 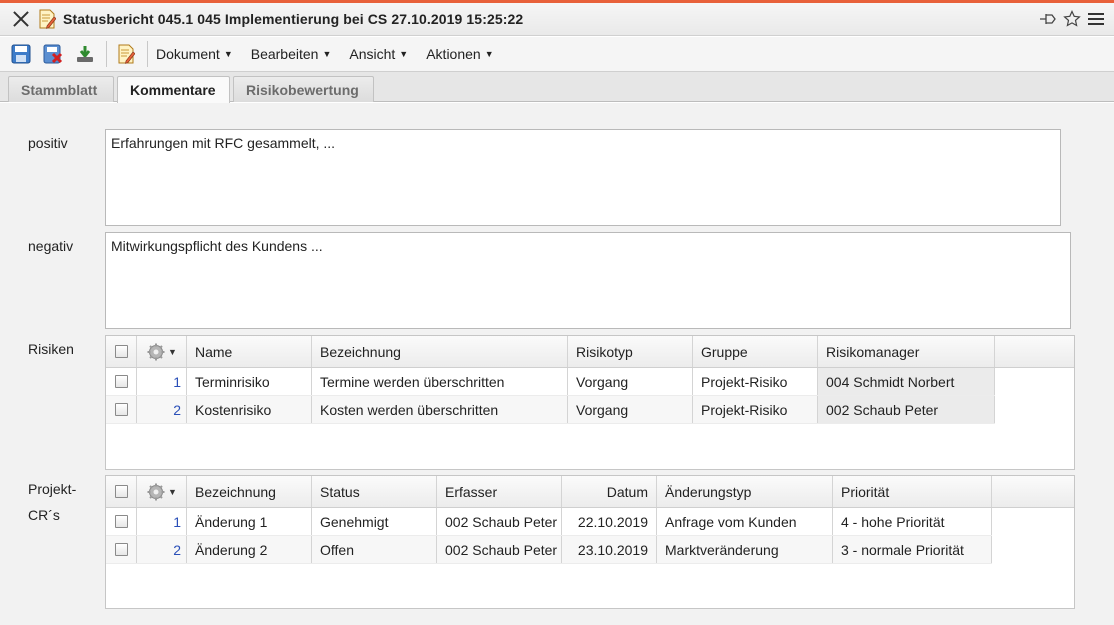 I want to click on tab-label: Stammblatt, so click(x=59, y=89).